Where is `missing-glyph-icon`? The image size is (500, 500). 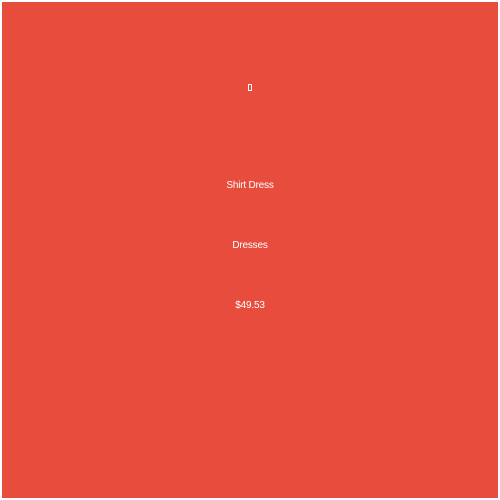 missing-glyph-icon is located at coordinates (250, 87).